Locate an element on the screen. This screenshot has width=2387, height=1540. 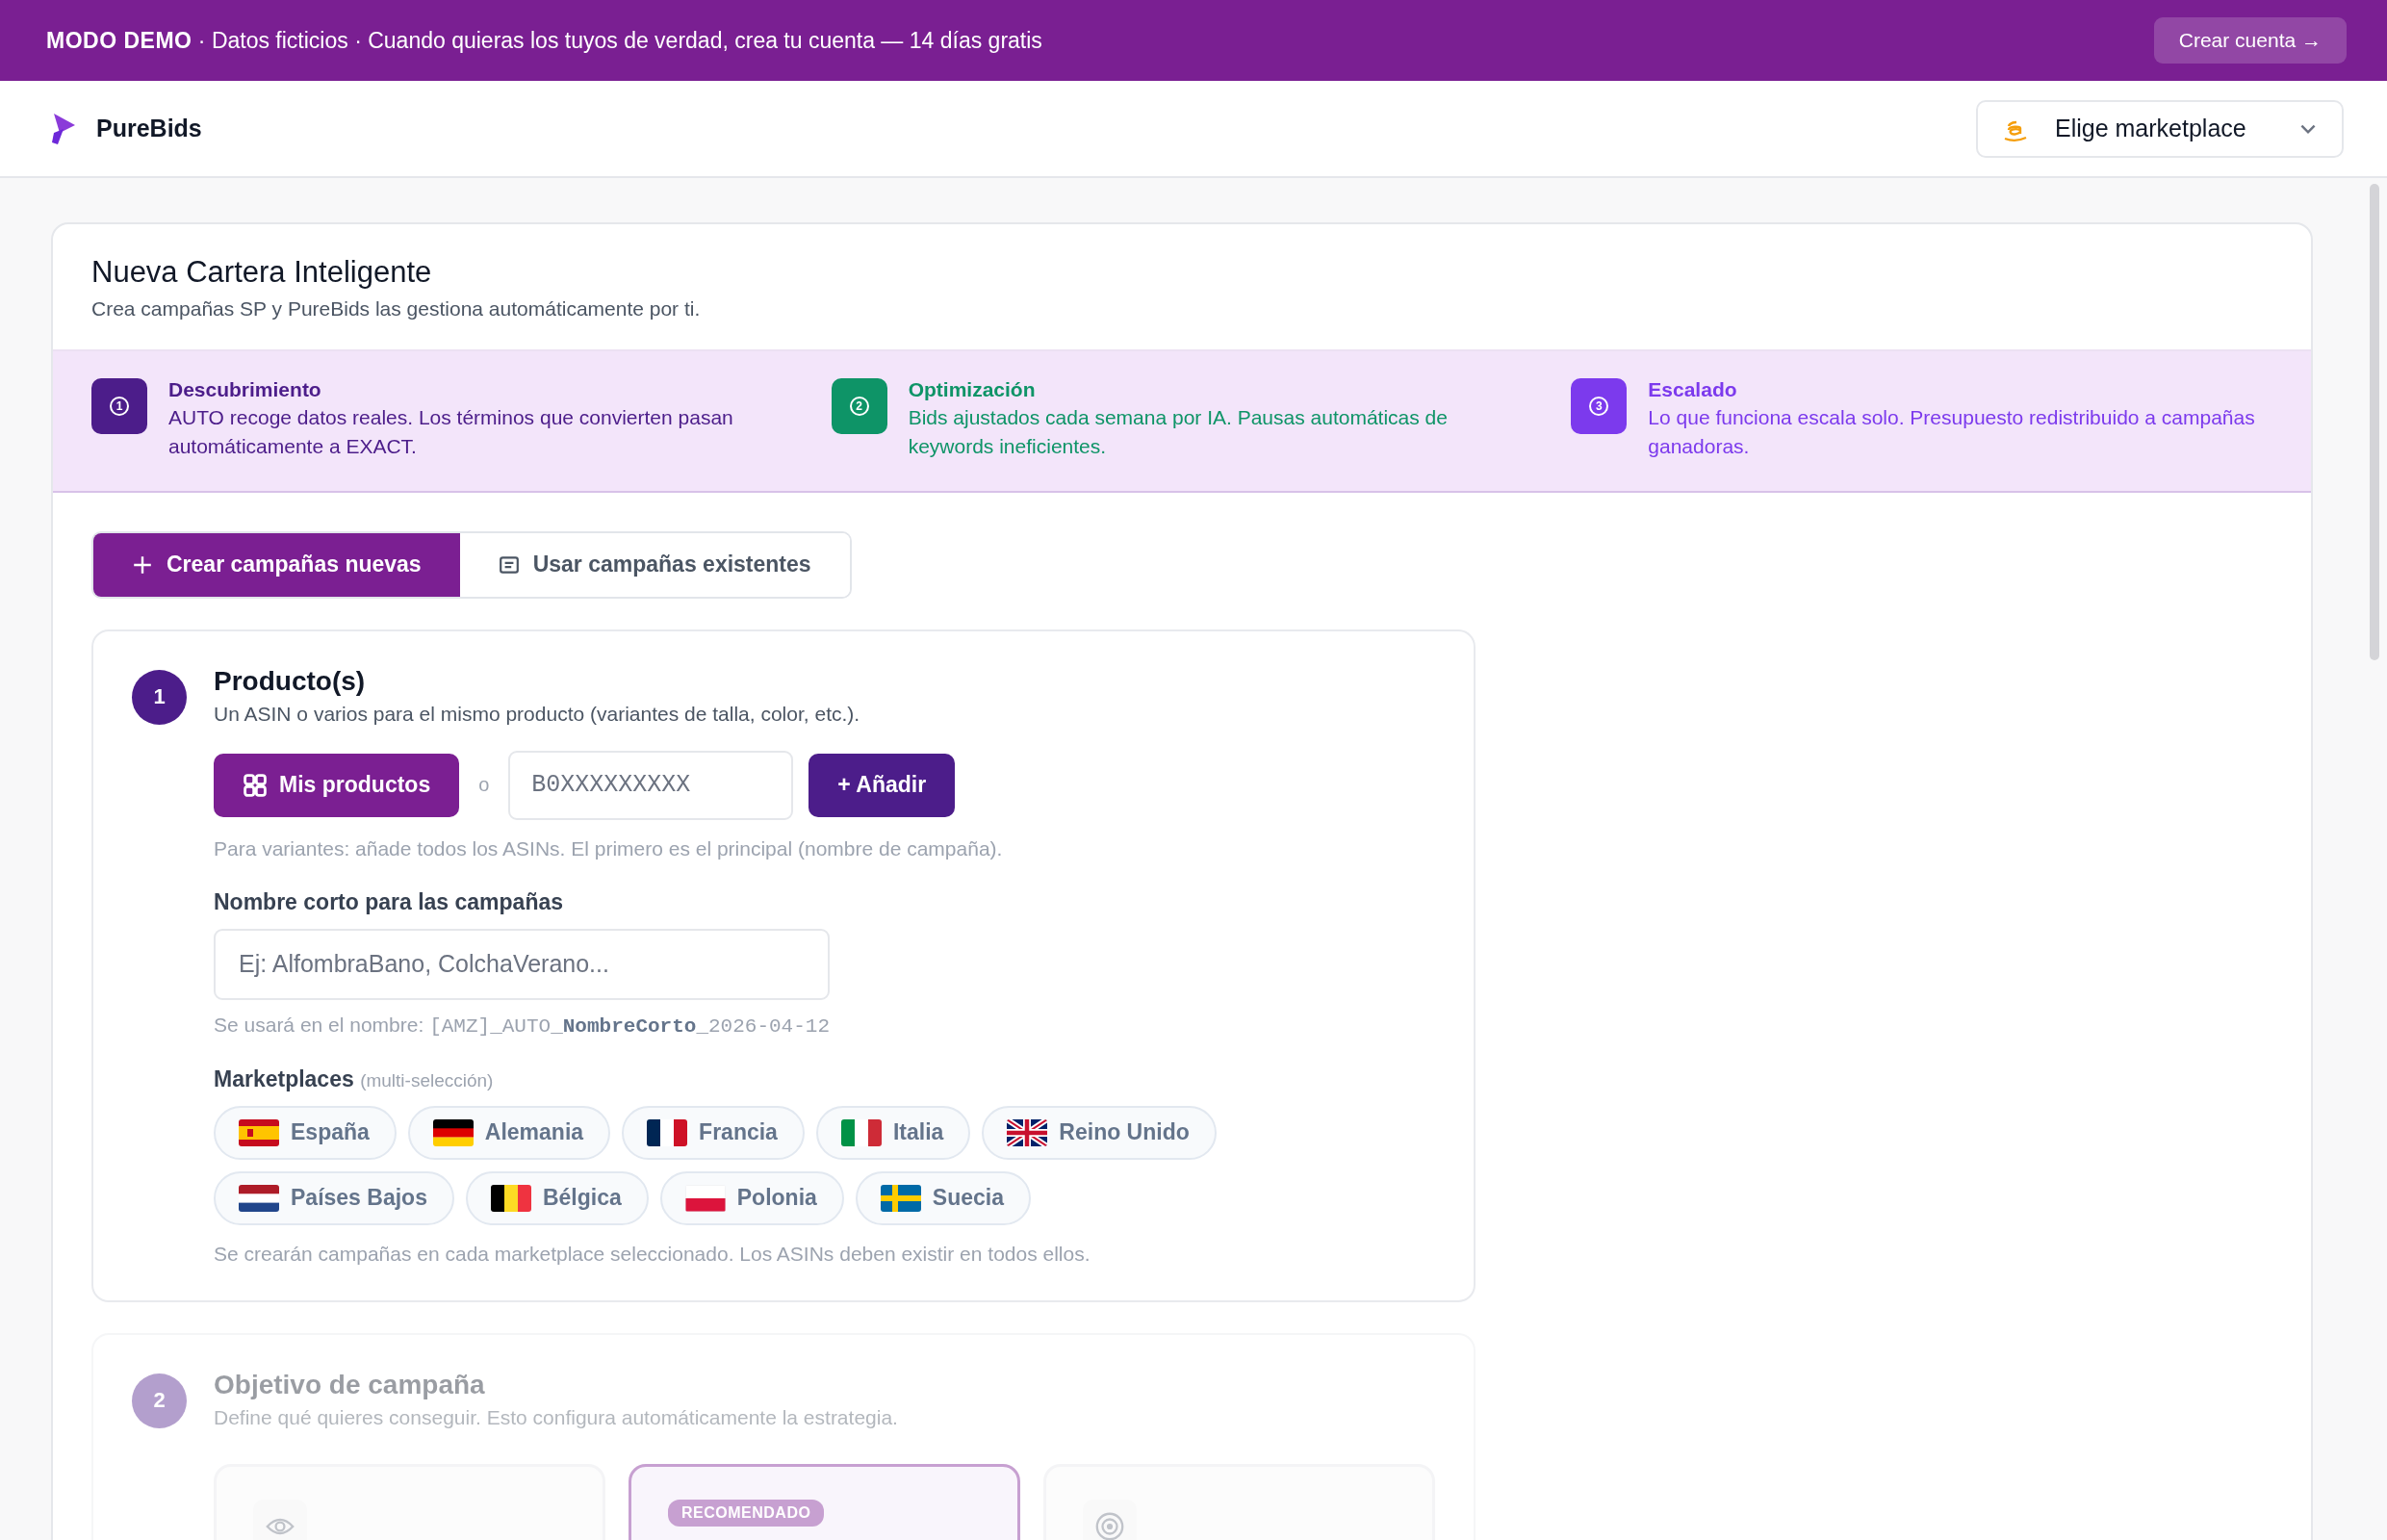
target-icon is located at coordinates (1109, 1525).